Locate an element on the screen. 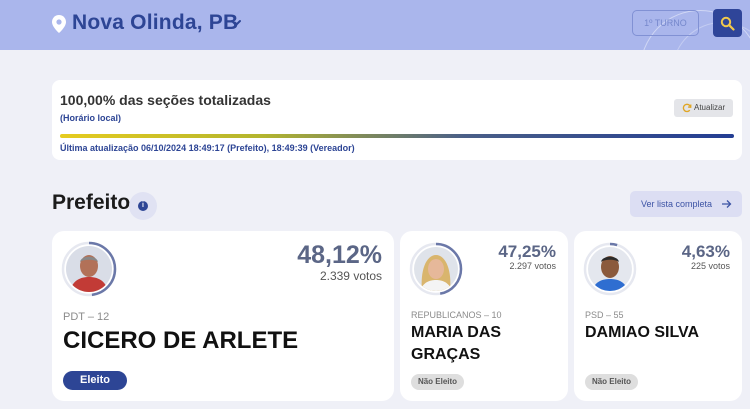 This screenshot has height=409, width=750. status-badge: Eleito is located at coordinates (95, 380).